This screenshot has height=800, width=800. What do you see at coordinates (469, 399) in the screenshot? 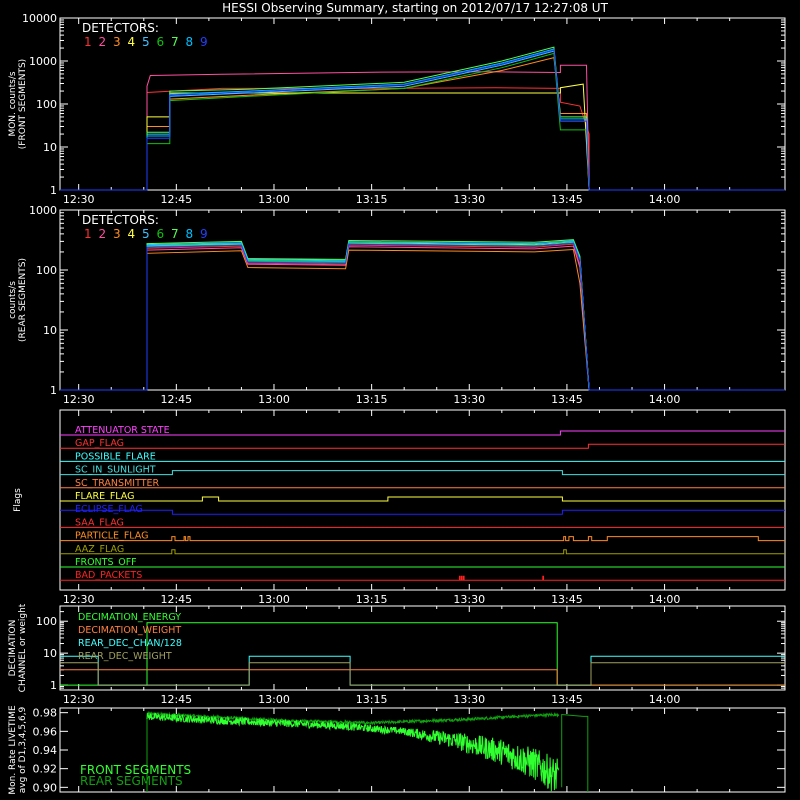
I see `rear-x-tick-label: 13:30` at bounding box center [469, 399].